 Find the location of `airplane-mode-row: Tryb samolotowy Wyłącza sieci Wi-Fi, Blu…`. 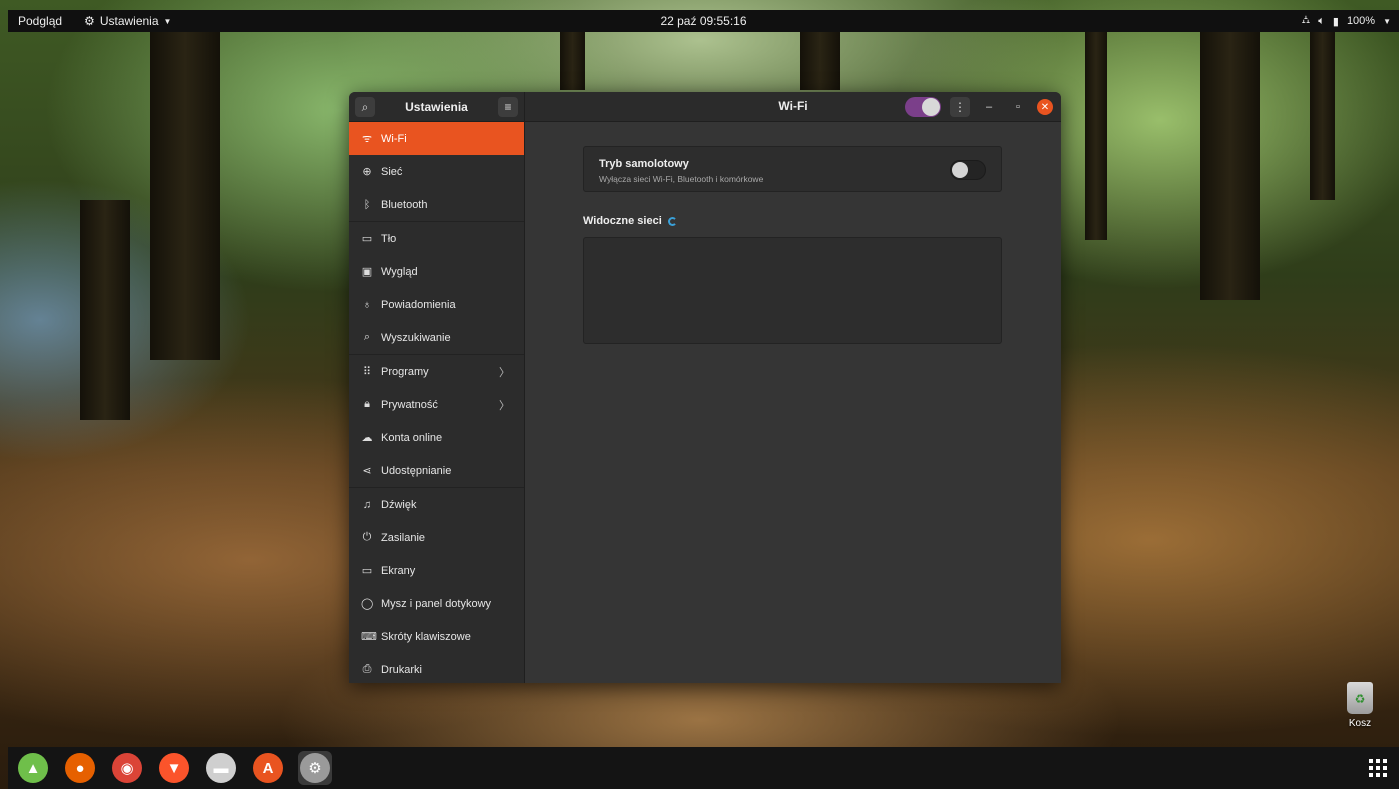

airplane-mode-row: Tryb samolotowy Wyłącza sieci Wi-Fi, Blu… is located at coordinates (792, 169).